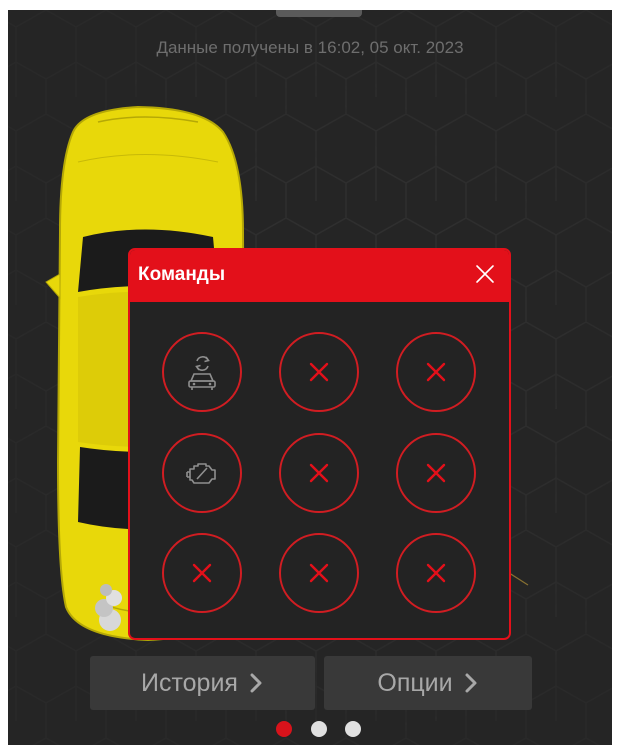  I want to click on history-button-label: История, so click(189, 682).